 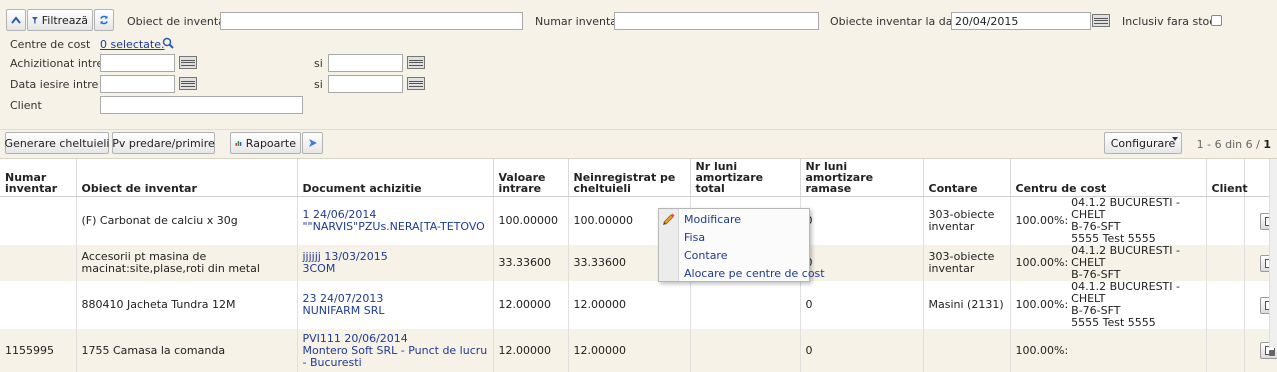 I want to click on pencil-icon, so click(x=669, y=219).